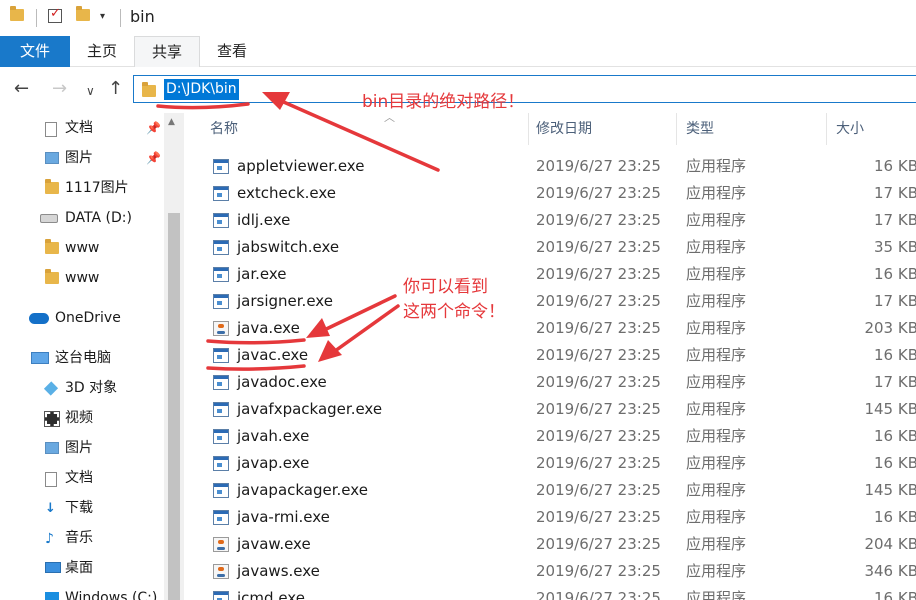 This screenshot has height=600, width=916. I want to click on new-folder-icon, so click(83, 13).